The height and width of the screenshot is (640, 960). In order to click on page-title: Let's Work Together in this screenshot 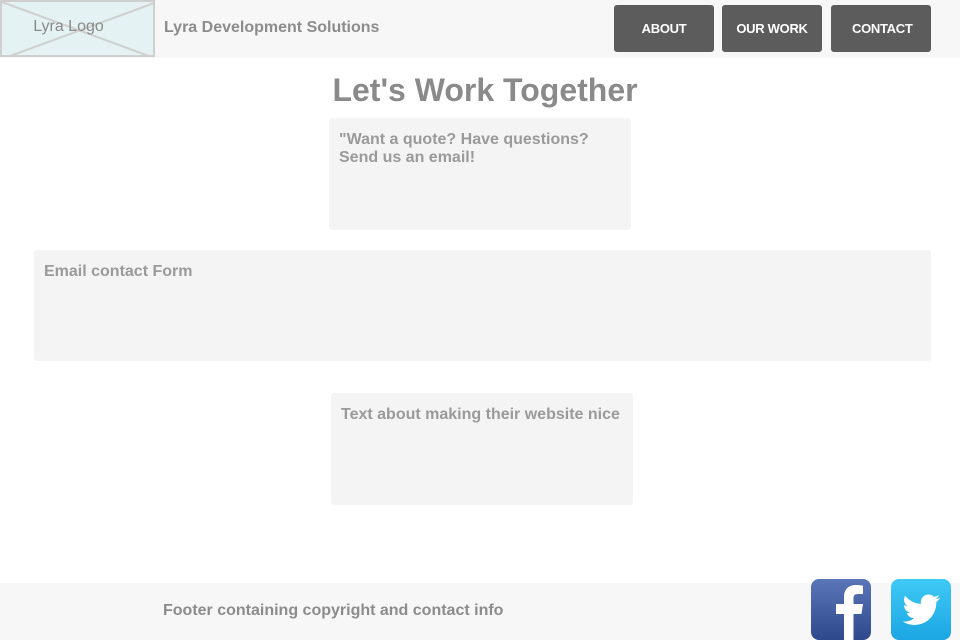, I will do `click(485, 90)`.